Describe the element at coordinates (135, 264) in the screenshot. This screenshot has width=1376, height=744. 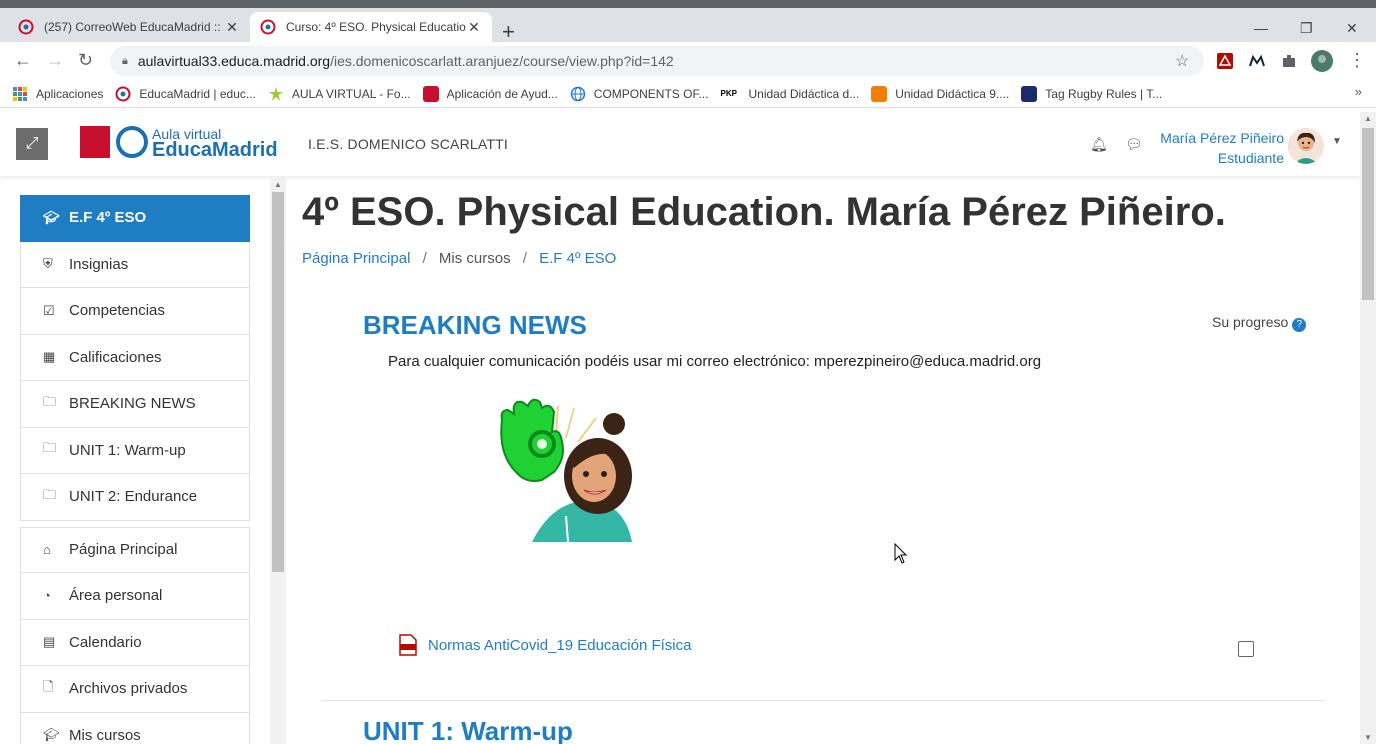
I see `nav-item-insignias: ⛨ Insignias` at that location.